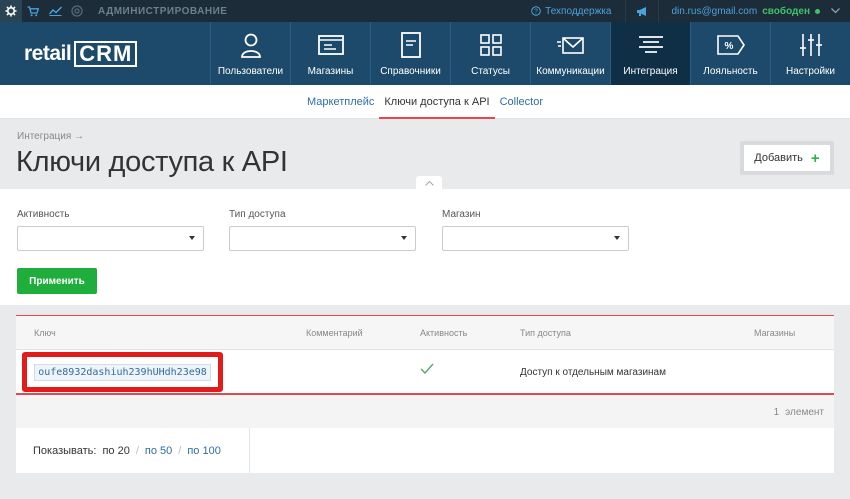 Image resolution: width=850 pixels, height=499 pixels. Describe the element at coordinates (425, 411) in the screenshot. I see `table-footer: 1 элемент` at that location.